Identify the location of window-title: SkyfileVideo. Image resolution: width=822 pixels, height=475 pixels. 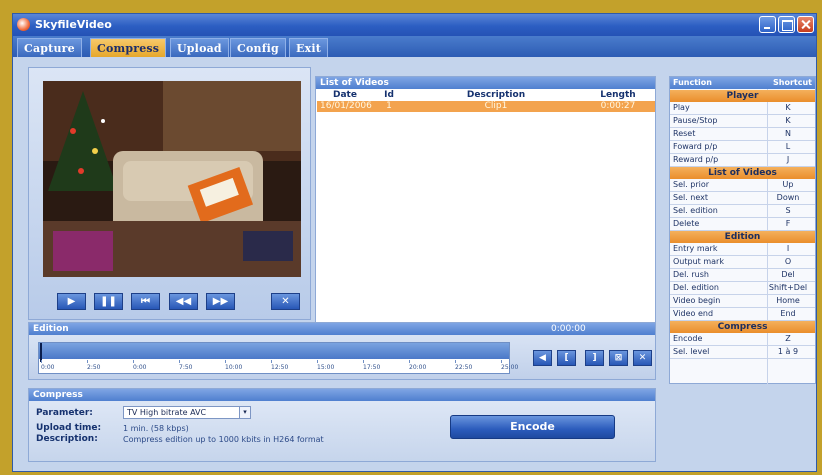
(73, 24).